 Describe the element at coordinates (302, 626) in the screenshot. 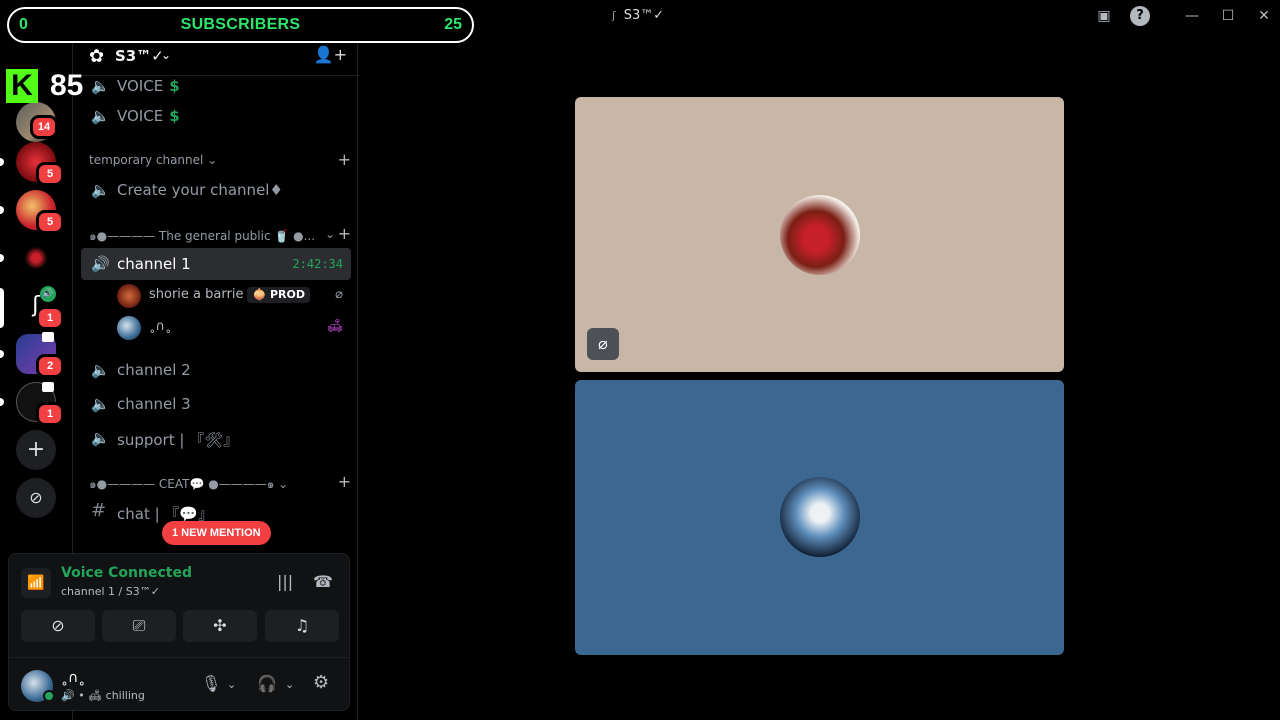

I see `soundboard-button: ♫` at that location.